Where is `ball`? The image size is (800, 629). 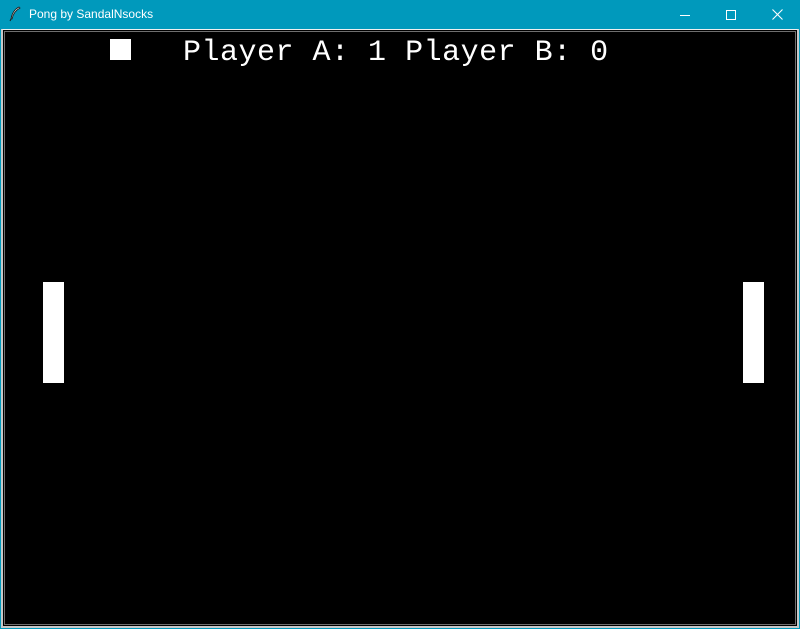
ball is located at coordinates (120, 49).